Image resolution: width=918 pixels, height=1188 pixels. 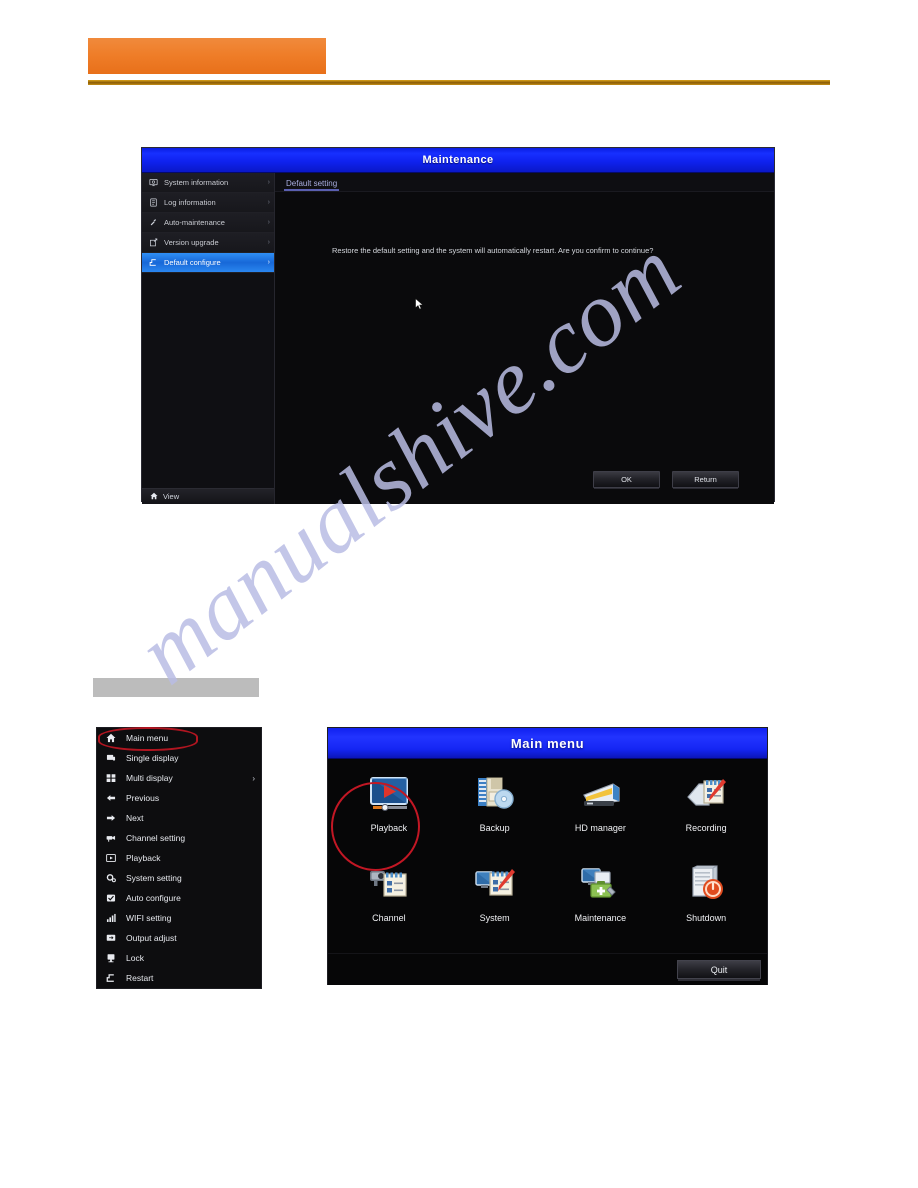 I want to click on sidebar-item-default-configure: Default configure ›, so click(x=208, y=263).